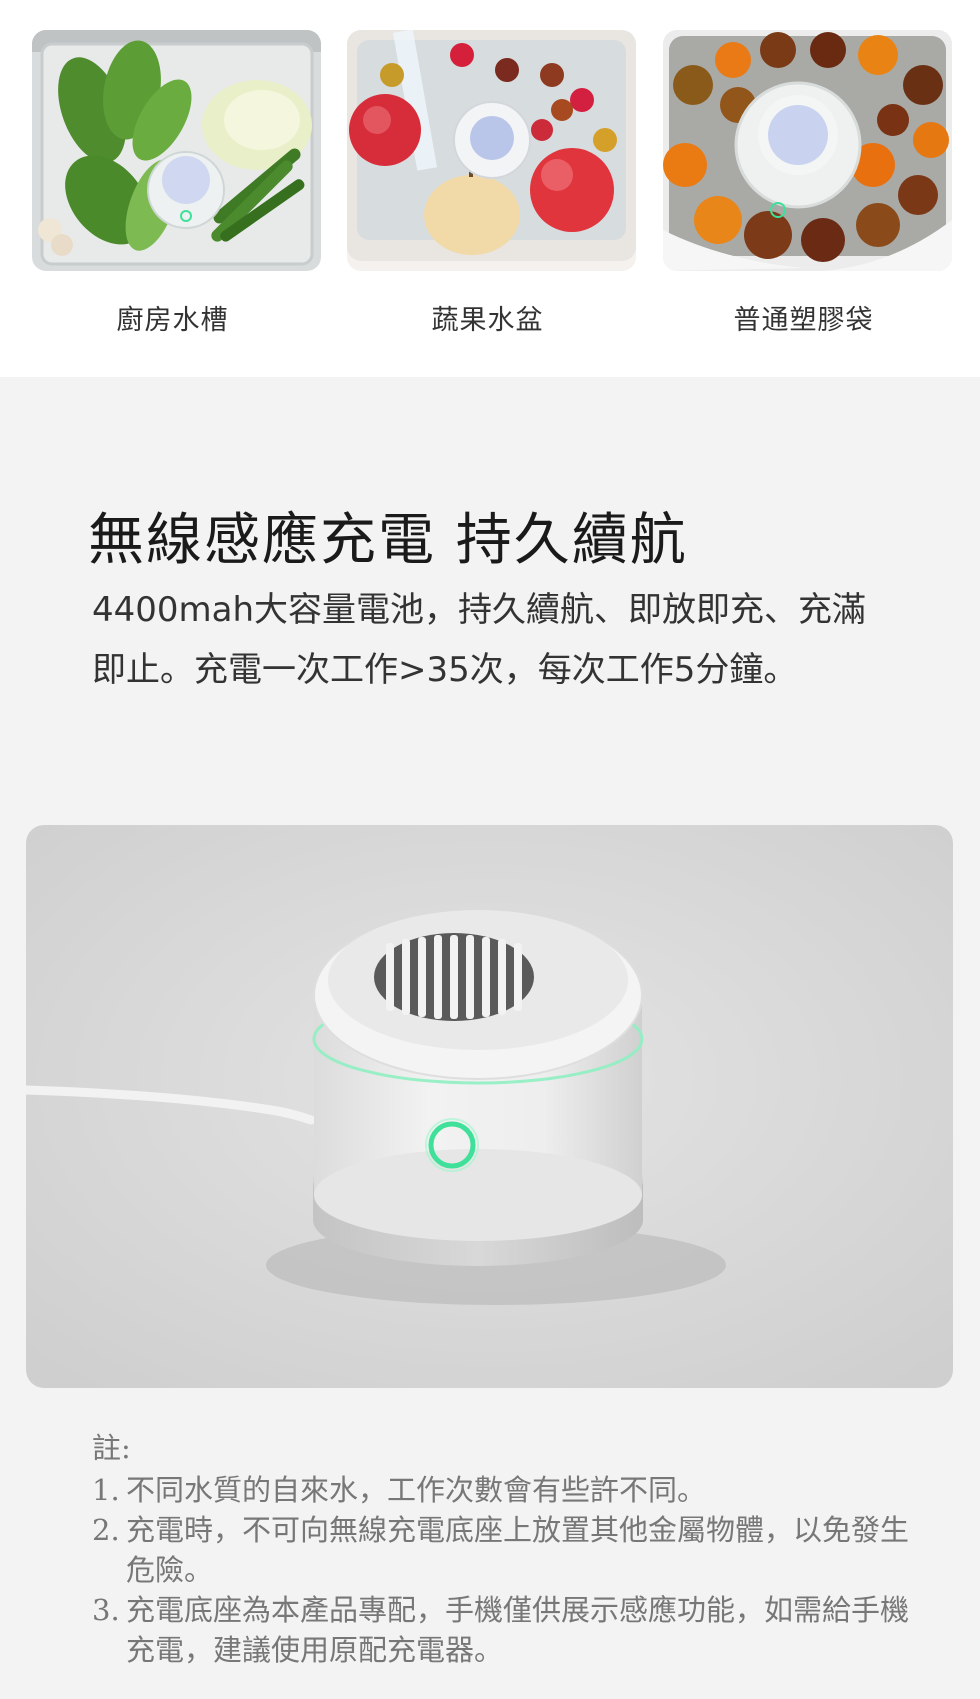 Image resolution: width=980 pixels, height=1699 pixels. I want to click on note-text: 充電時，不可向無線充電底座上放置其他金屬物體，以免發生危險。, so click(518, 1550).